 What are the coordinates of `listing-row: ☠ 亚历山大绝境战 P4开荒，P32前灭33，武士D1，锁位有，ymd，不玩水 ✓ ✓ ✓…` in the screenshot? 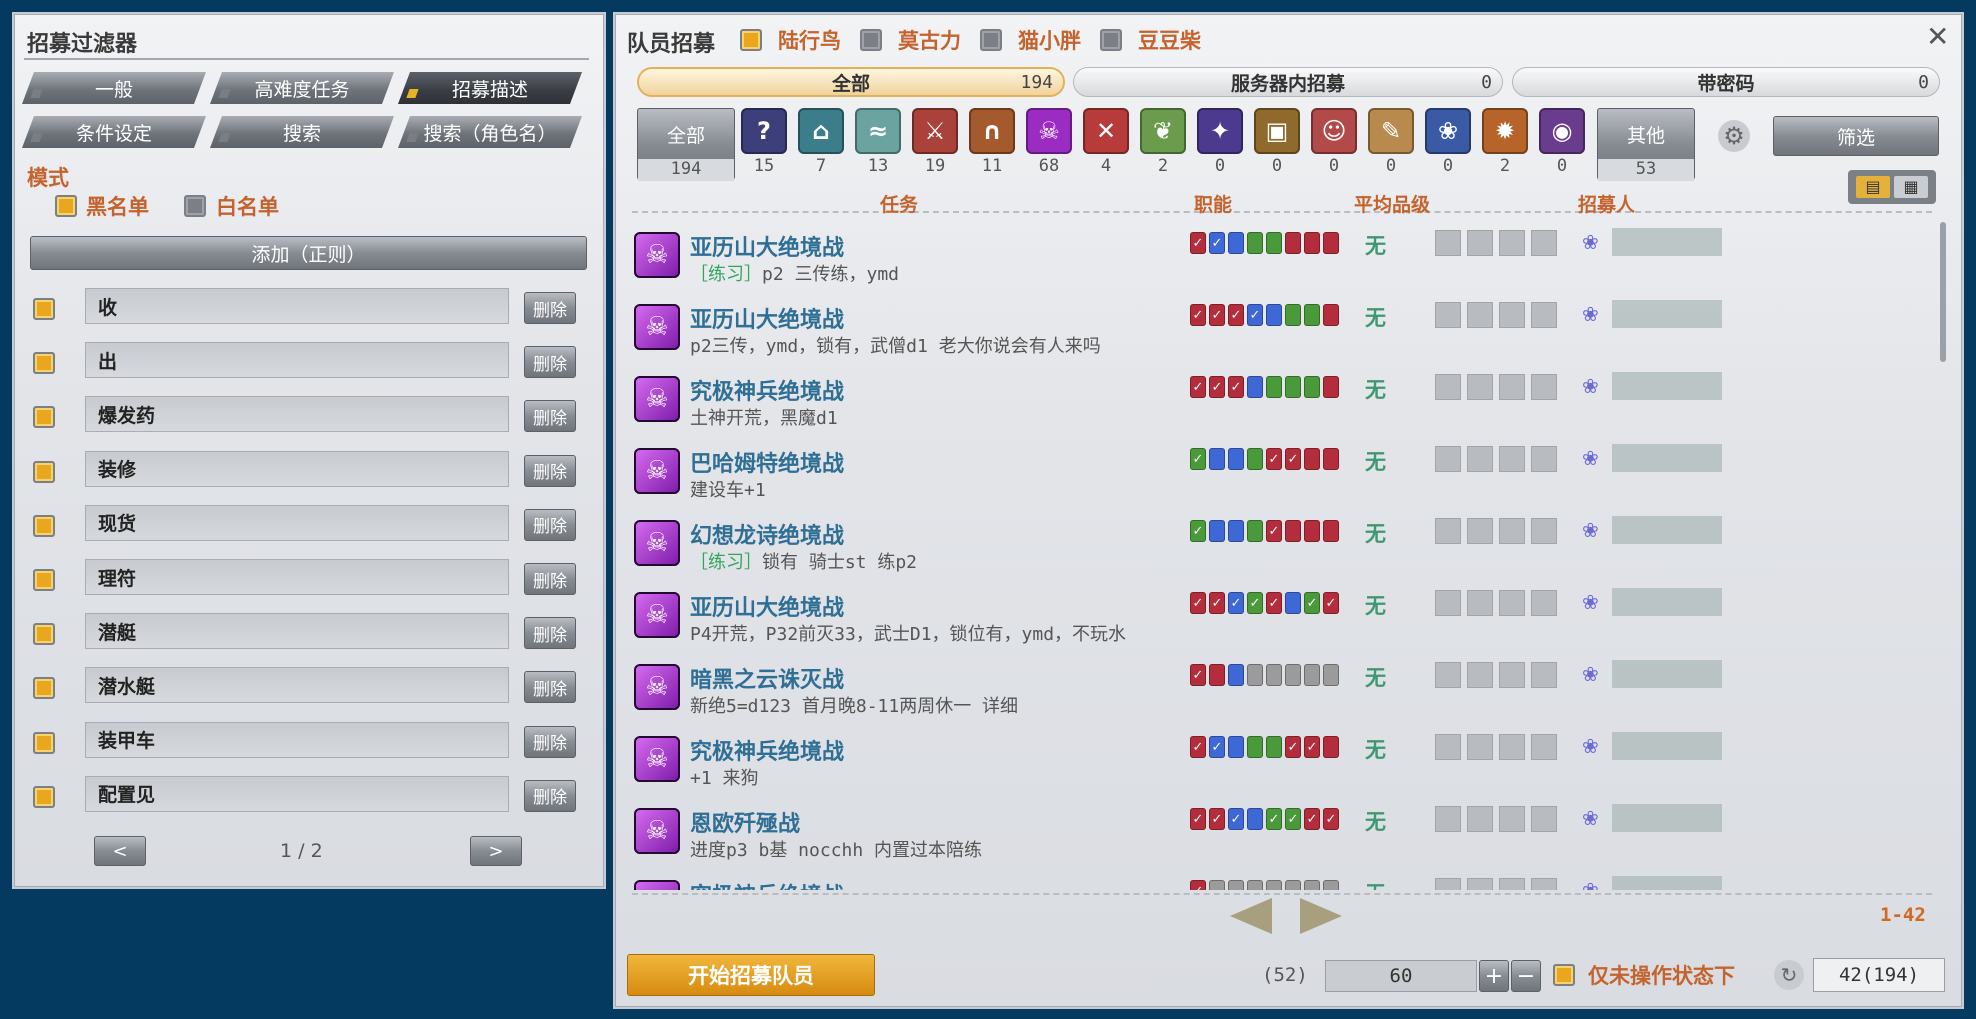 It's located at (1282, 618).